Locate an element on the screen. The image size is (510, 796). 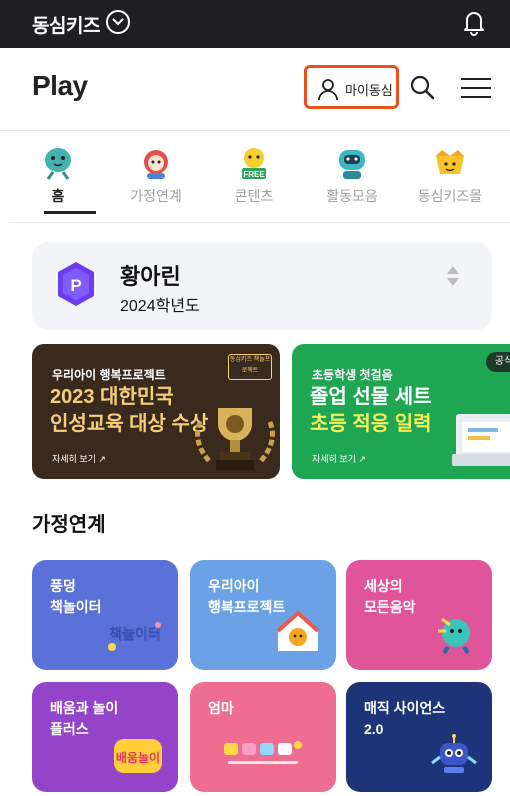
active-tab-indicator is located at coordinates (70, 212).